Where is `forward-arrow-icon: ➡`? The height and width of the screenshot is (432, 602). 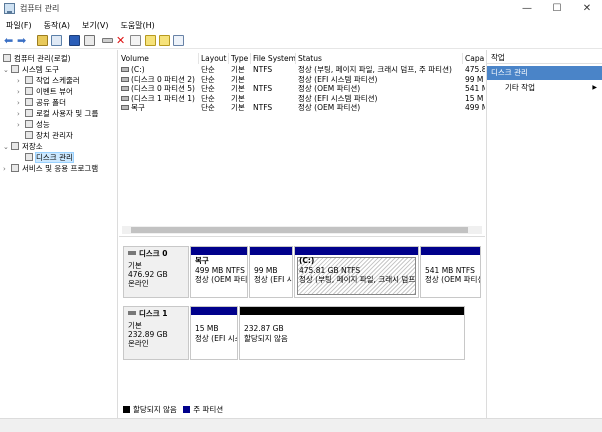
forward-arrow-icon: ➡ is located at coordinates (22, 40).